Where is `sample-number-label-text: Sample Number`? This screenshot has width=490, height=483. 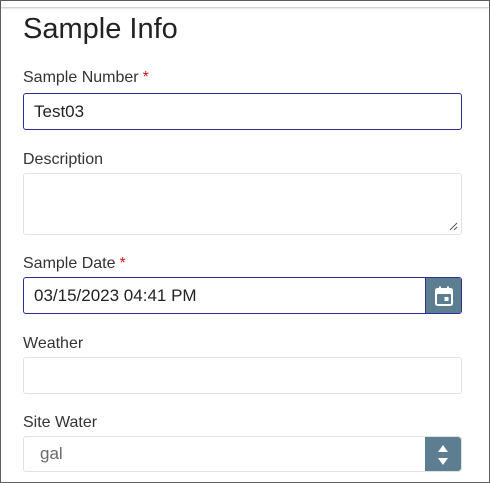
sample-number-label-text: Sample Number is located at coordinates (81, 77).